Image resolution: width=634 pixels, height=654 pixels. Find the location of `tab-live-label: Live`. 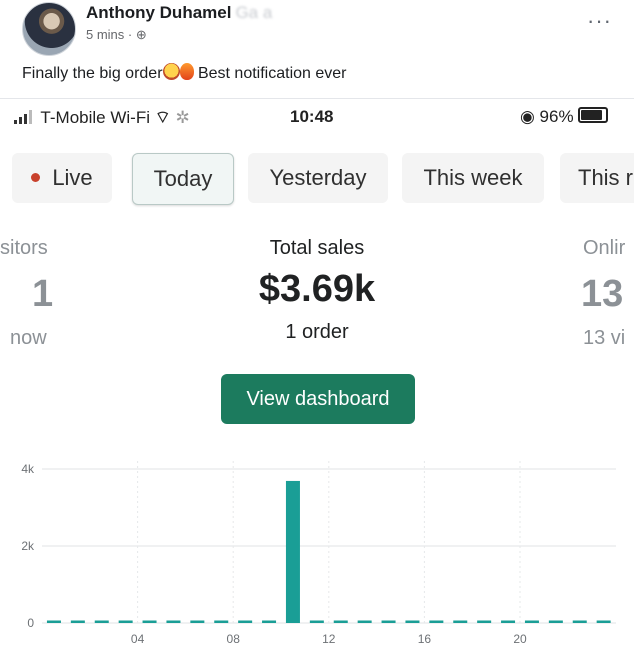

tab-live-label: Live is located at coordinates (72, 177).